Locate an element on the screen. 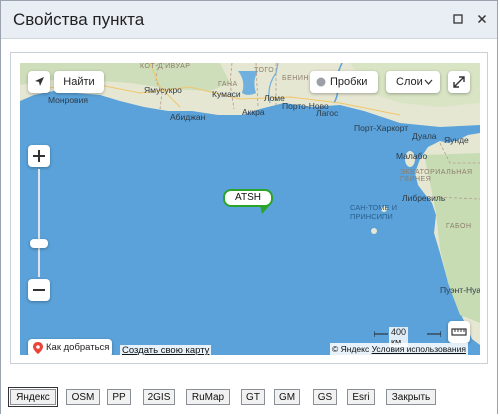  layers-button: Слои is located at coordinates (413, 82).